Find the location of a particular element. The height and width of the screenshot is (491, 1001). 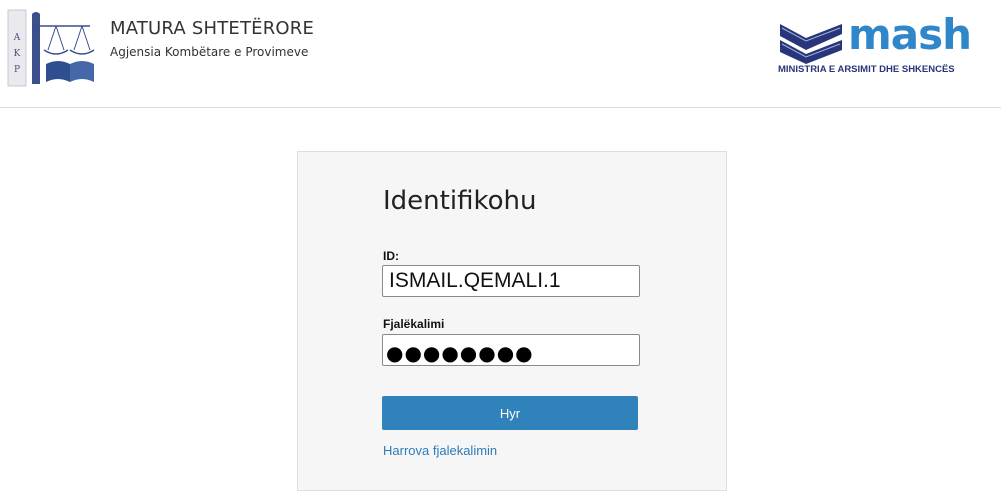

akp-letter-p: P is located at coordinates (17, 70).